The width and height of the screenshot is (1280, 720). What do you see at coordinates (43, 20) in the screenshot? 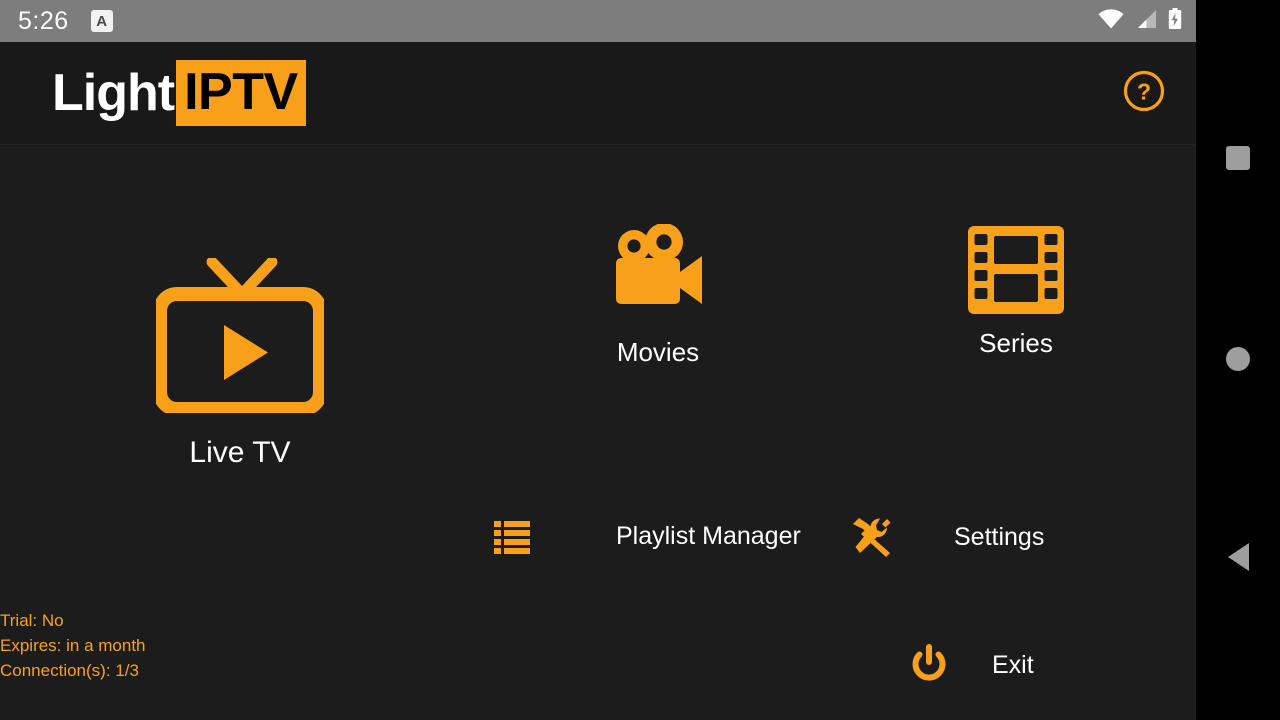
I see `status-bar-clock: 5:26` at bounding box center [43, 20].